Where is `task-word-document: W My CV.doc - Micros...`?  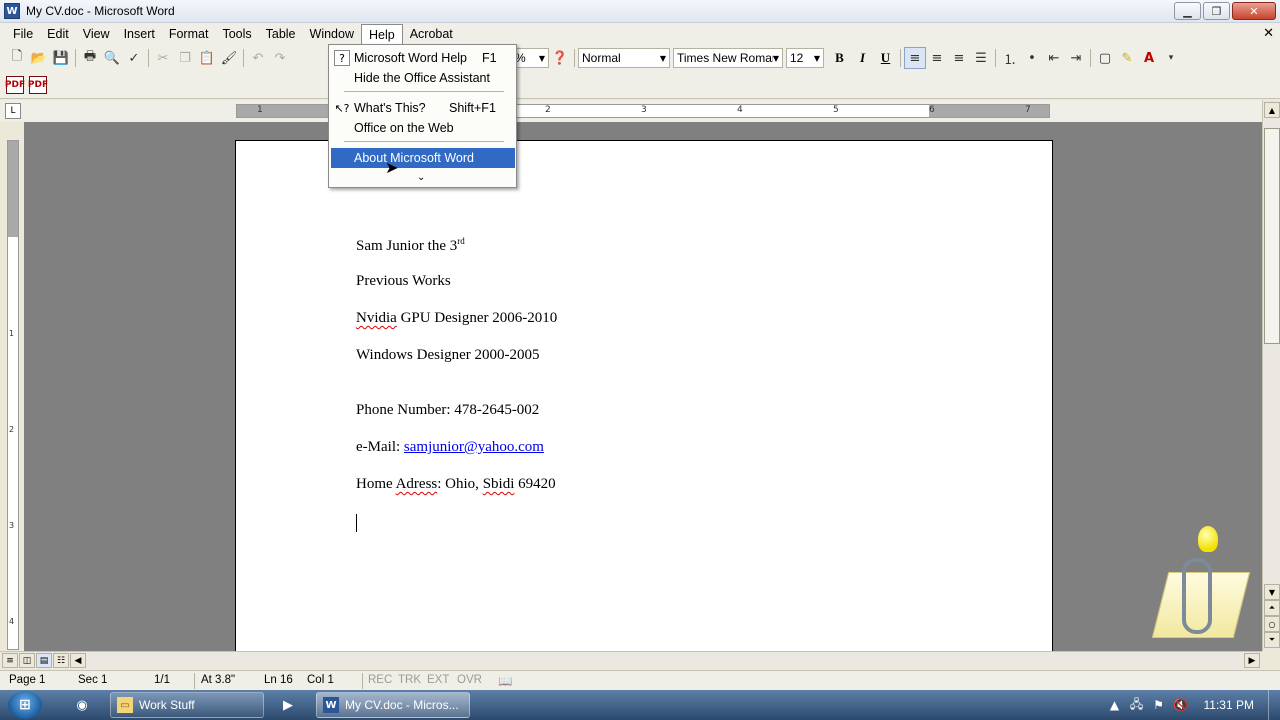
task-word-document: W My CV.doc - Micros... is located at coordinates (393, 705).